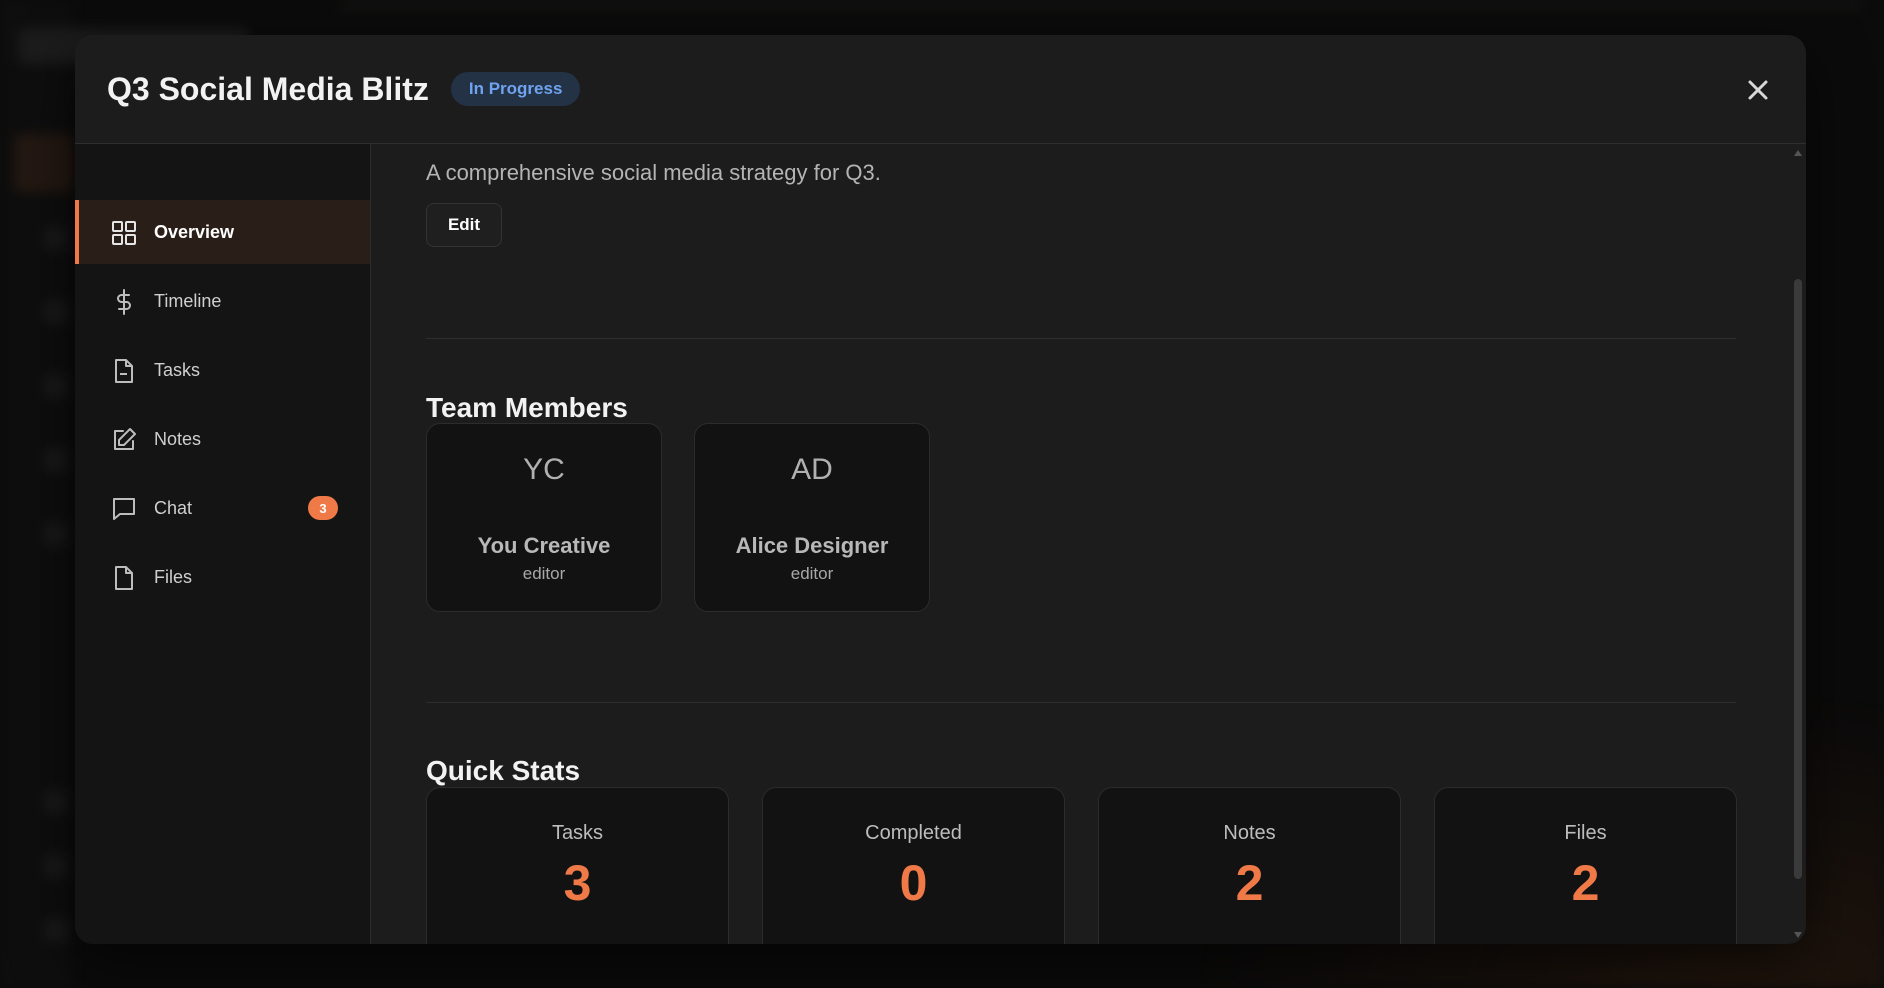 The height and width of the screenshot is (988, 1884). What do you see at coordinates (812, 545) in the screenshot?
I see `member-name: Alice Designer` at bounding box center [812, 545].